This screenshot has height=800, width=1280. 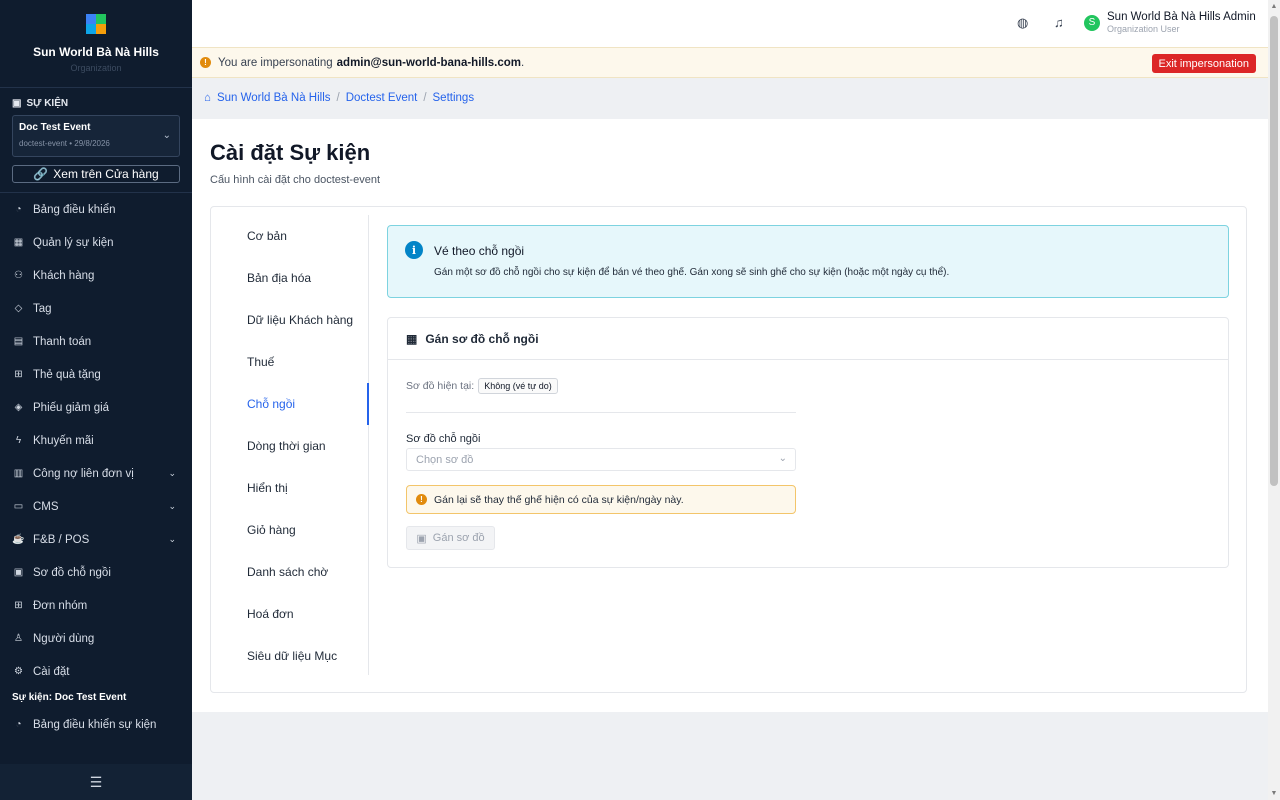 I want to click on sidebar-item-dashboard: ◔ Bảng điều khiển, so click(x=96, y=209).